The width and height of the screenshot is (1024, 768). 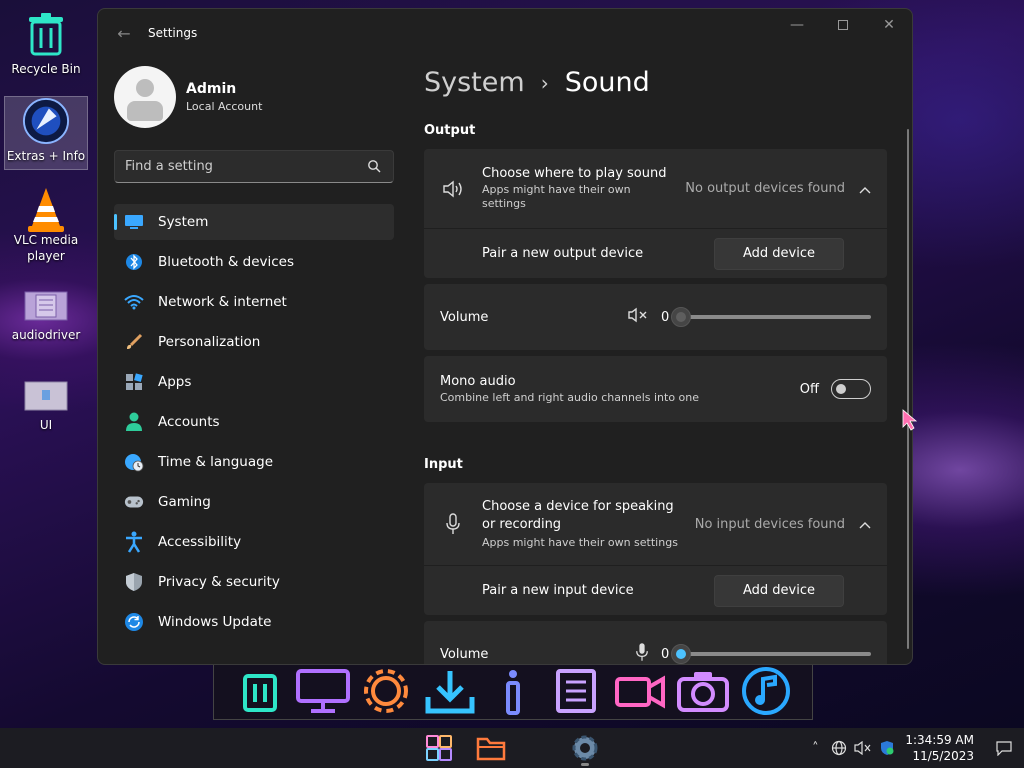 I want to click on nav-item-label: Apps, so click(x=175, y=382).